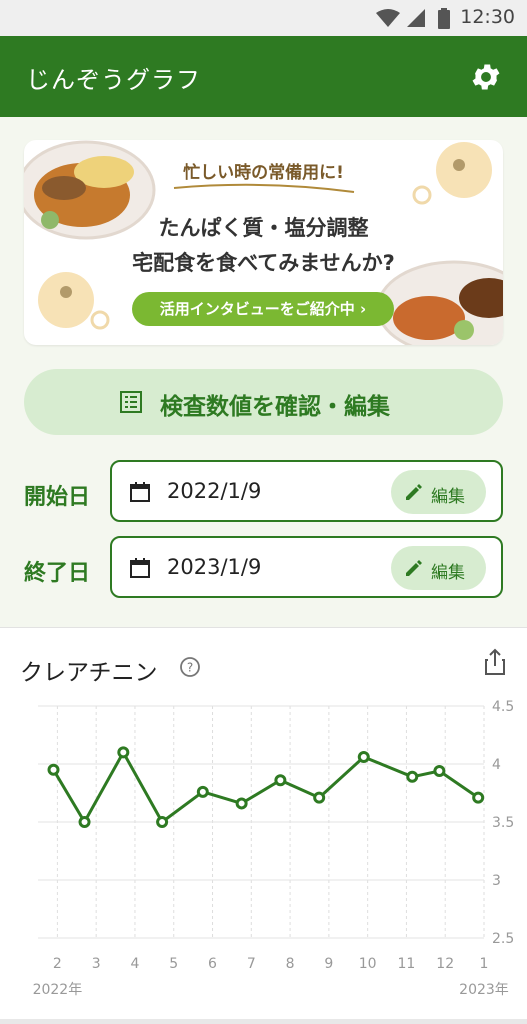 The width and height of the screenshot is (527, 1024). Describe the element at coordinates (486, 77) in the screenshot. I see `gear-icon` at that location.